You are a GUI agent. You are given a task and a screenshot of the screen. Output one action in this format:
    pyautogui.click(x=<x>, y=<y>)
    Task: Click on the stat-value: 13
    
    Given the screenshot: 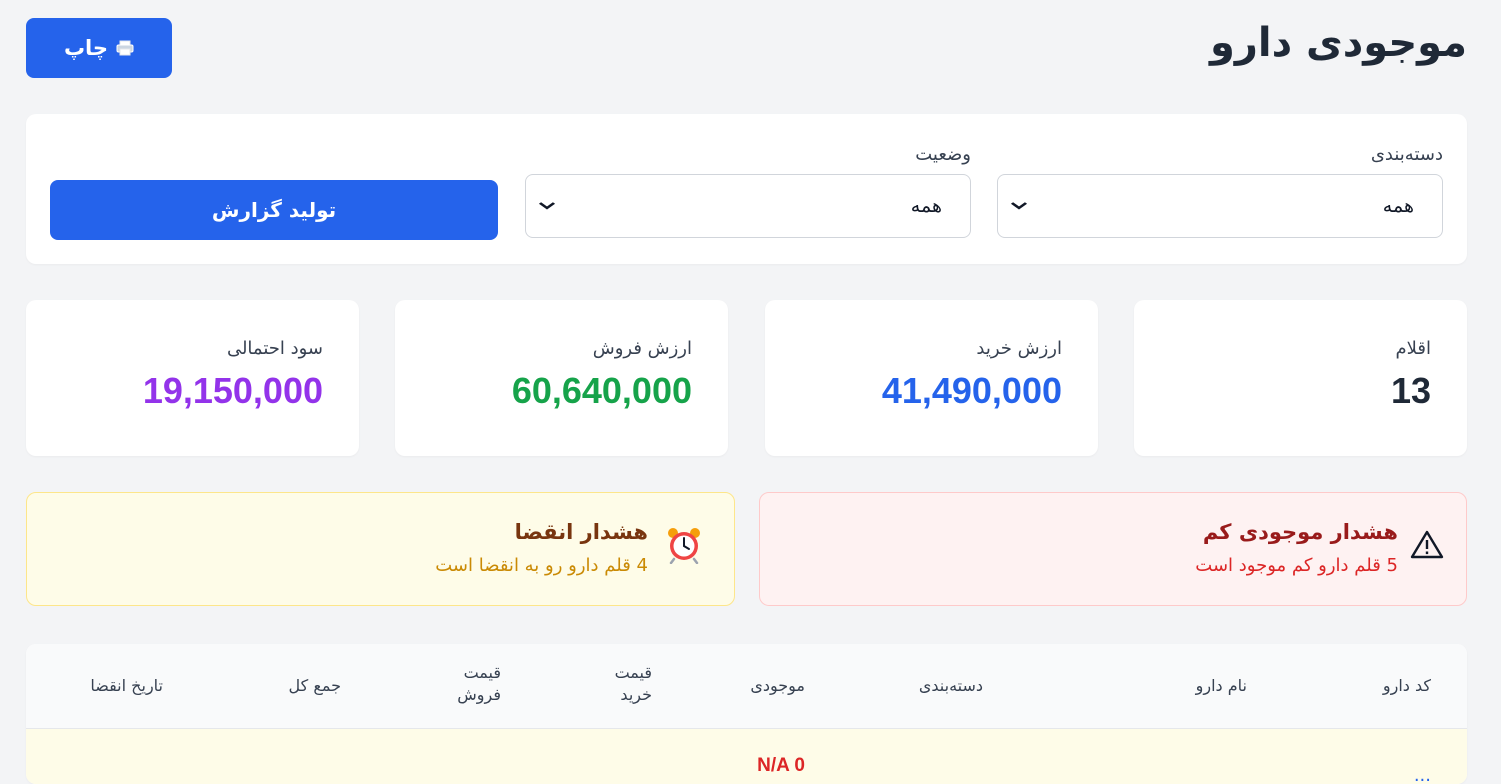 What is the action you would take?
    pyautogui.click(x=1410, y=390)
    